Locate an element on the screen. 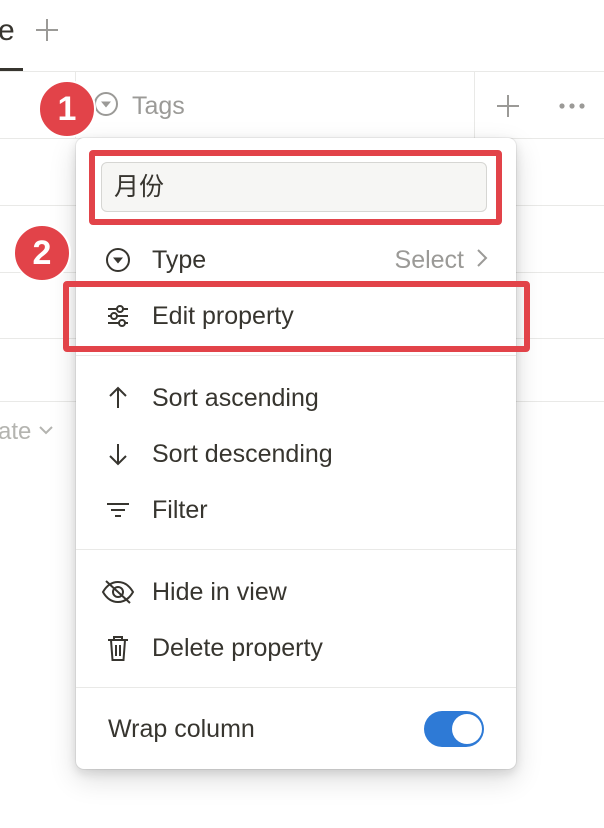  eye-off-icon is located at coordinates (118, 592).